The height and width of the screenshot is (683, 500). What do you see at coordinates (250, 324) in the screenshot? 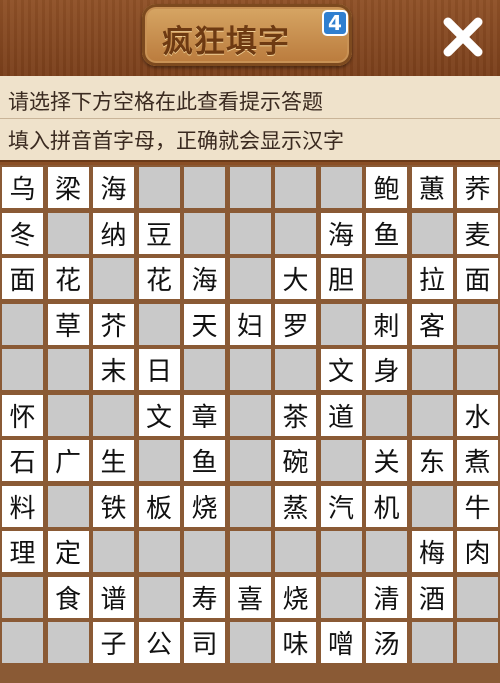
I see `letter-cell: 妇` at bounding box center [250, 324].